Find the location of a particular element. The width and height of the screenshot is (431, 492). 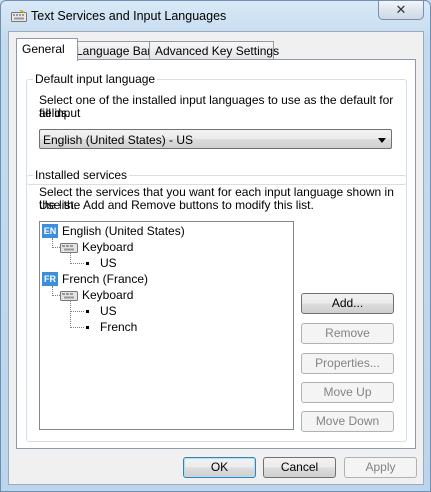

tree-item-english: EN English (United States) is located at coordinates (166, 231).